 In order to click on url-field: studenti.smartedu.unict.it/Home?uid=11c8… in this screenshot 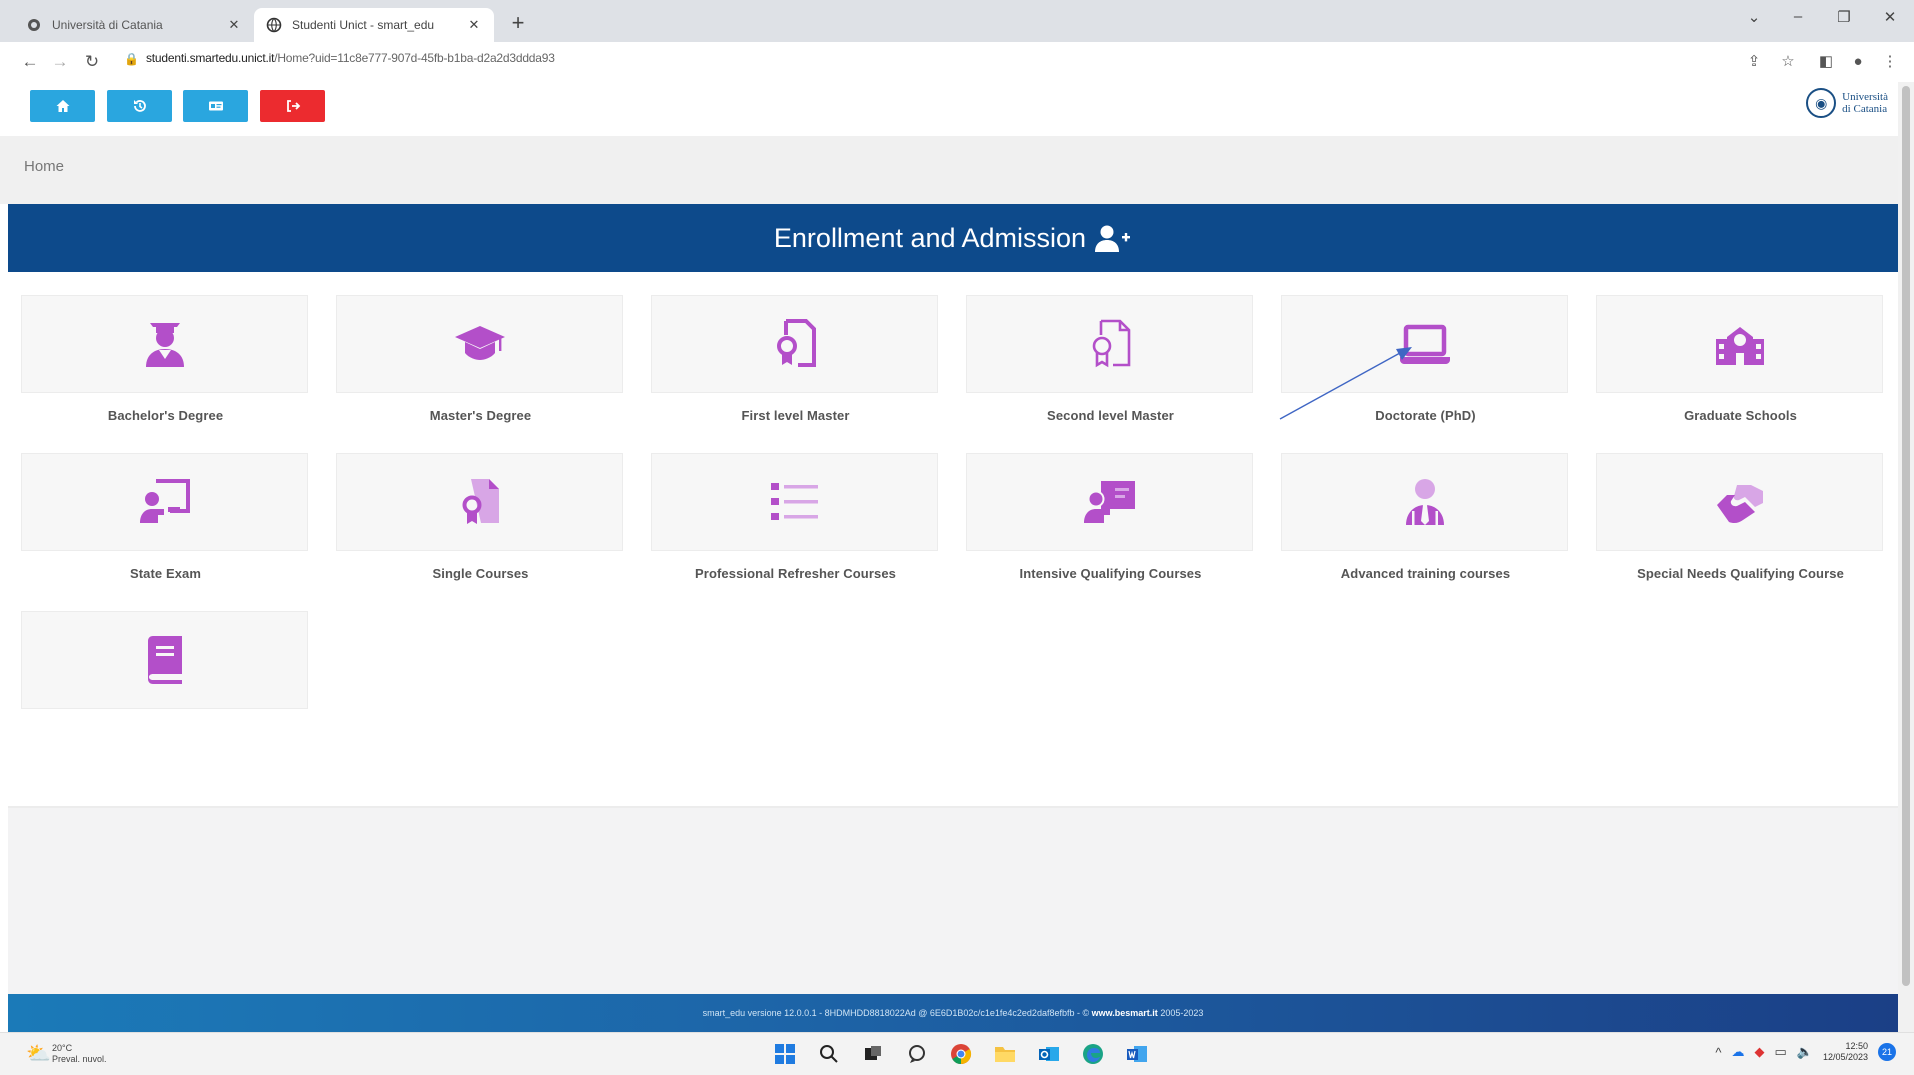, I will do `click(350, 58)`.